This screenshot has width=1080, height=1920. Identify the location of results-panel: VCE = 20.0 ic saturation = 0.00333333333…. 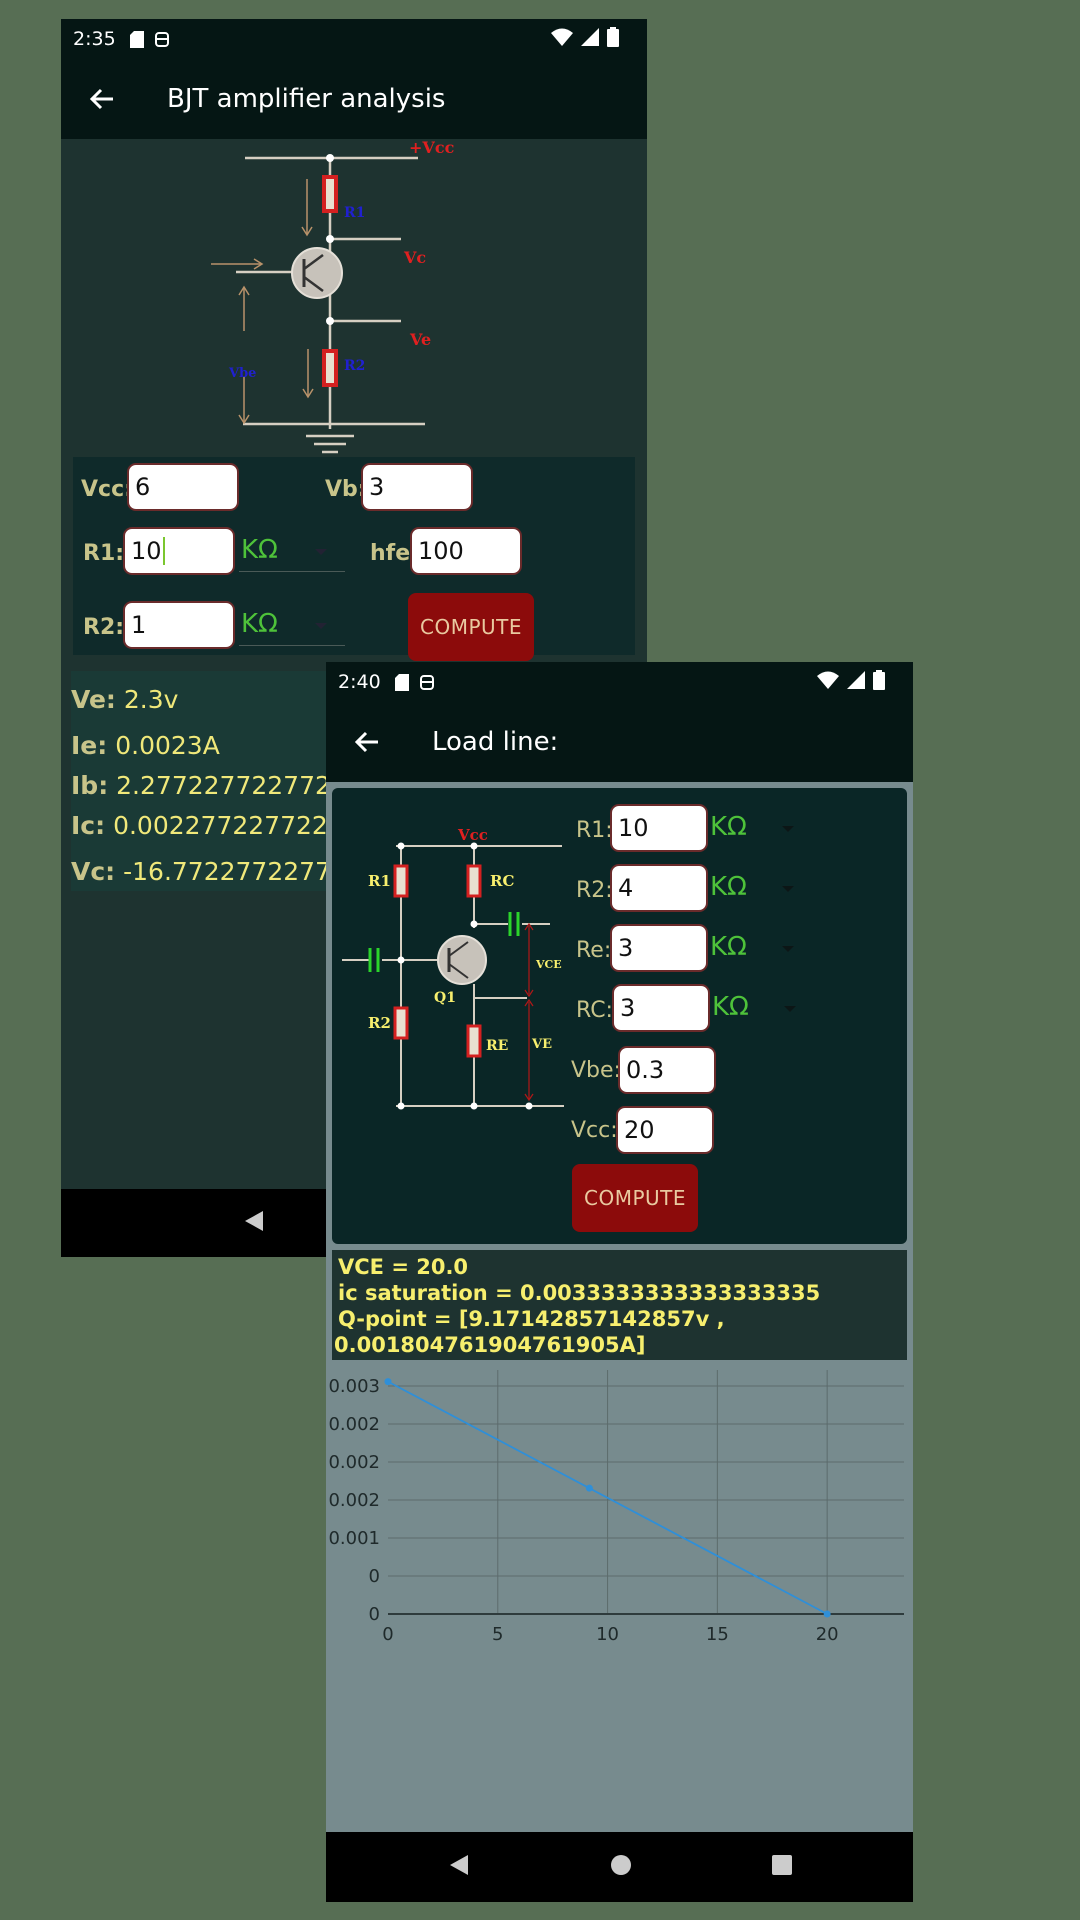
(619, 1305).